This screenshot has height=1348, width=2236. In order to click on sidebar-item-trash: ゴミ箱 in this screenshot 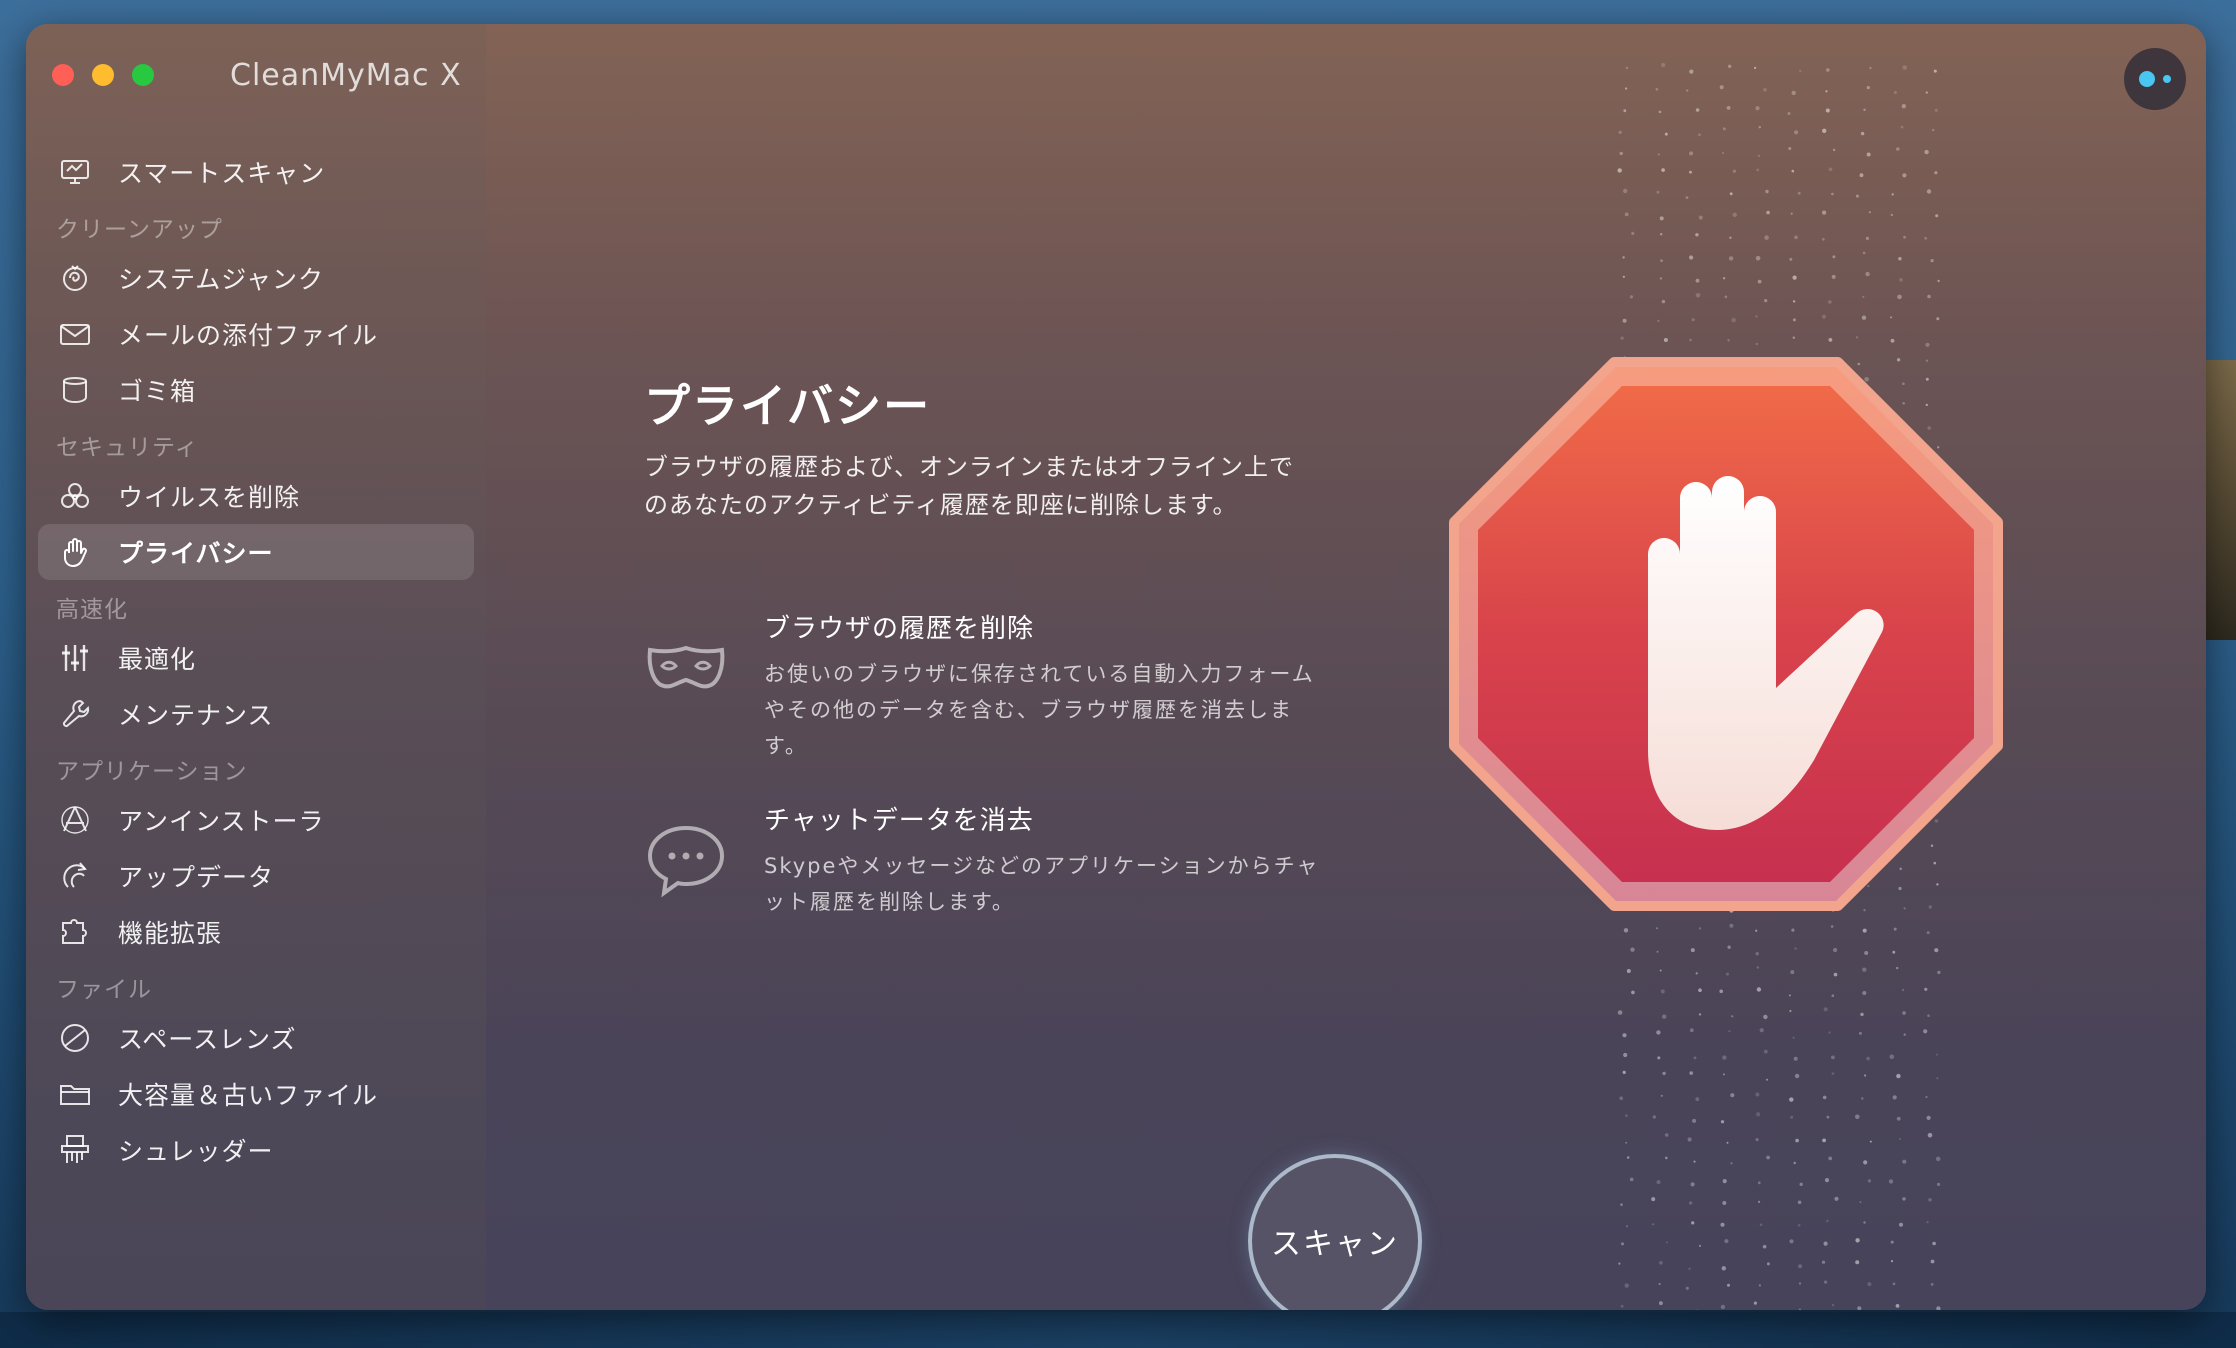, I will do `click(256, 390)`.